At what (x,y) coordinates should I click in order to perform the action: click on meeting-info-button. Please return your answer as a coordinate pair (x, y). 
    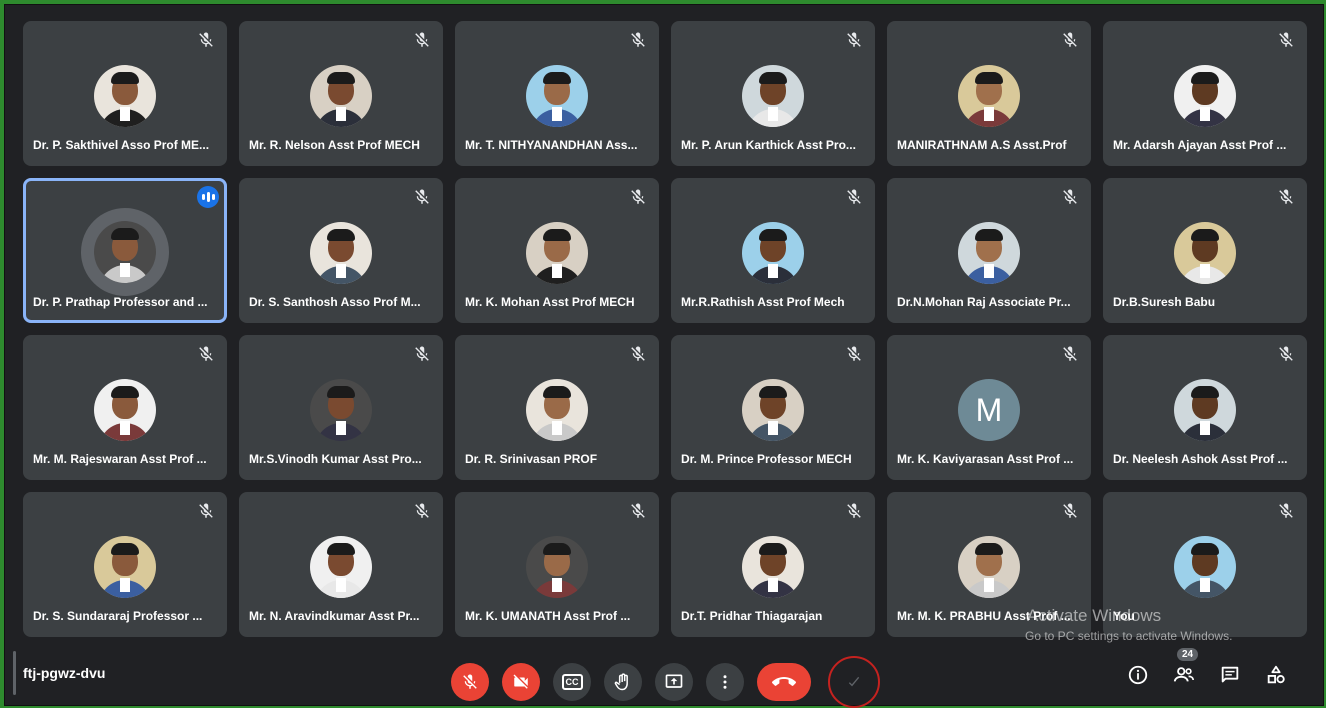
    Looking at the image, I should click on (1138, 675).